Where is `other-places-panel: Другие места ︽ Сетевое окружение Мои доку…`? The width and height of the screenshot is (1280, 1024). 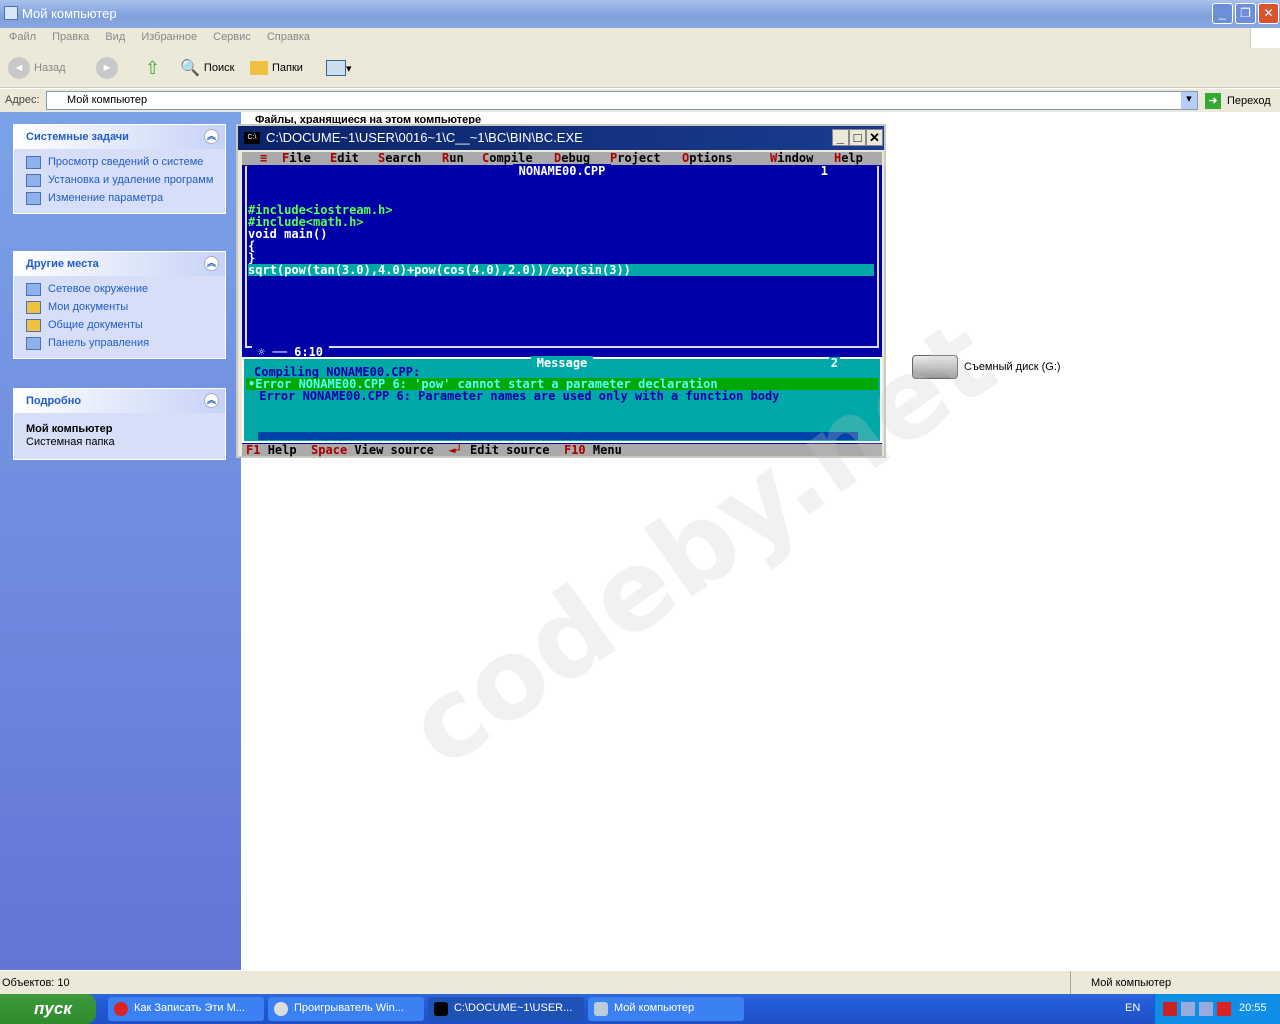 other-places-panel: Другие места ︽ Сетевое окружение Мои доку… is located at coordinates (119, 305).